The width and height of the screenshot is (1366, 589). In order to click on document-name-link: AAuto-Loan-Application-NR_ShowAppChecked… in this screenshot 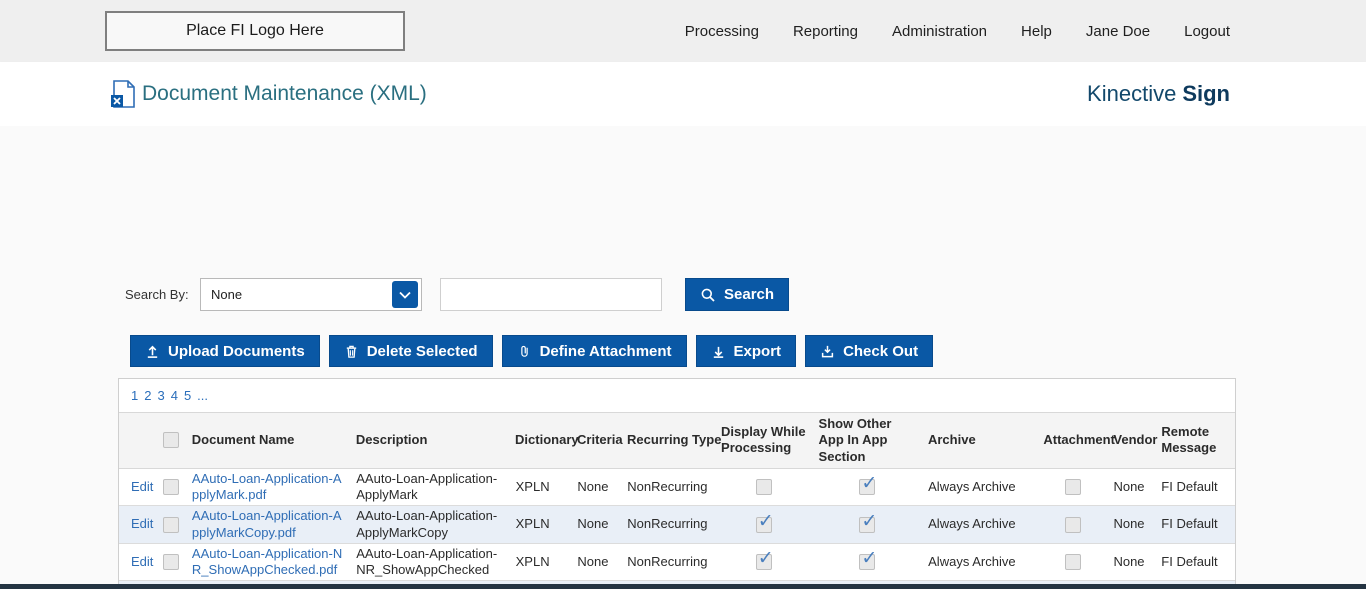, I will do `click(267, 561)`.